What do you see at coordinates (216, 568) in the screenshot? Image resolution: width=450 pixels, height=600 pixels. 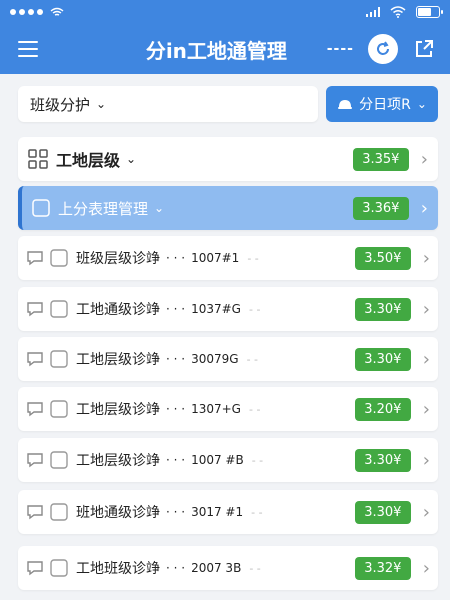 I see `item-code: 2007 3B` at bounding box center [216, 568].